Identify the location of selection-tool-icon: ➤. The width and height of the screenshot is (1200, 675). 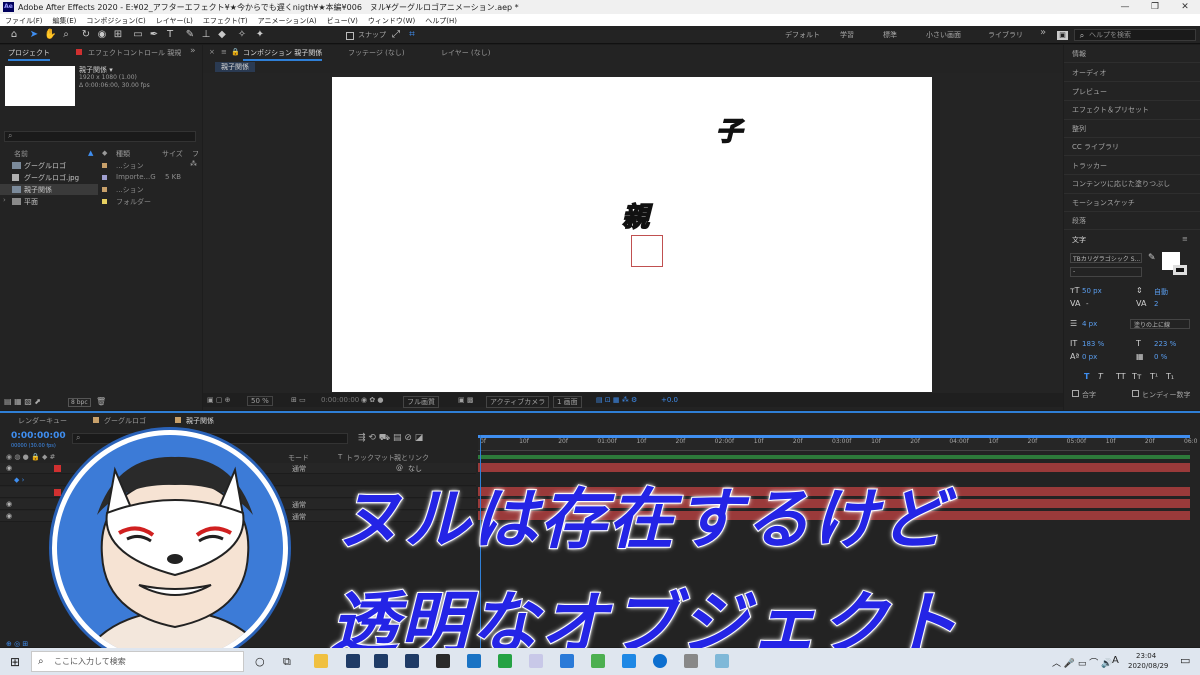
(34, 35).